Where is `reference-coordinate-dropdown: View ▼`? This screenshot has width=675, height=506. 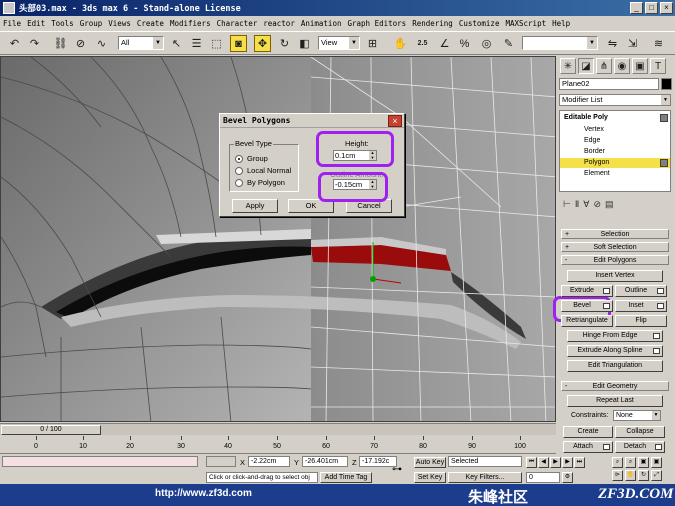
reference-coordinate-dropdown: View ▼ is located at coordinates (339, 43).